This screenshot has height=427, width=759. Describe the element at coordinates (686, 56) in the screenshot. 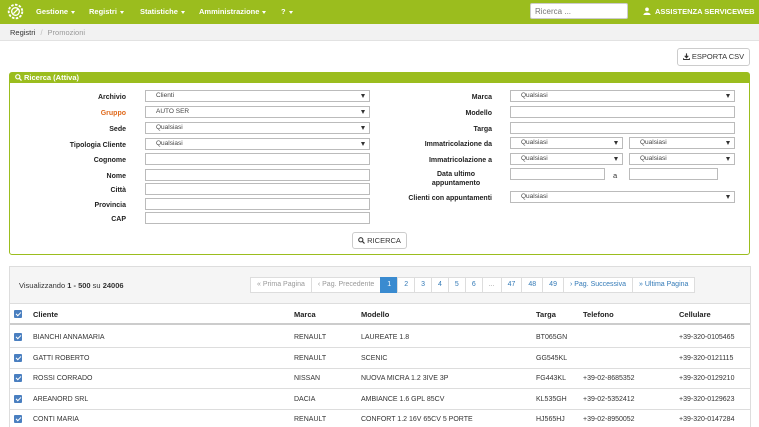

I see `download-icon` at that location.